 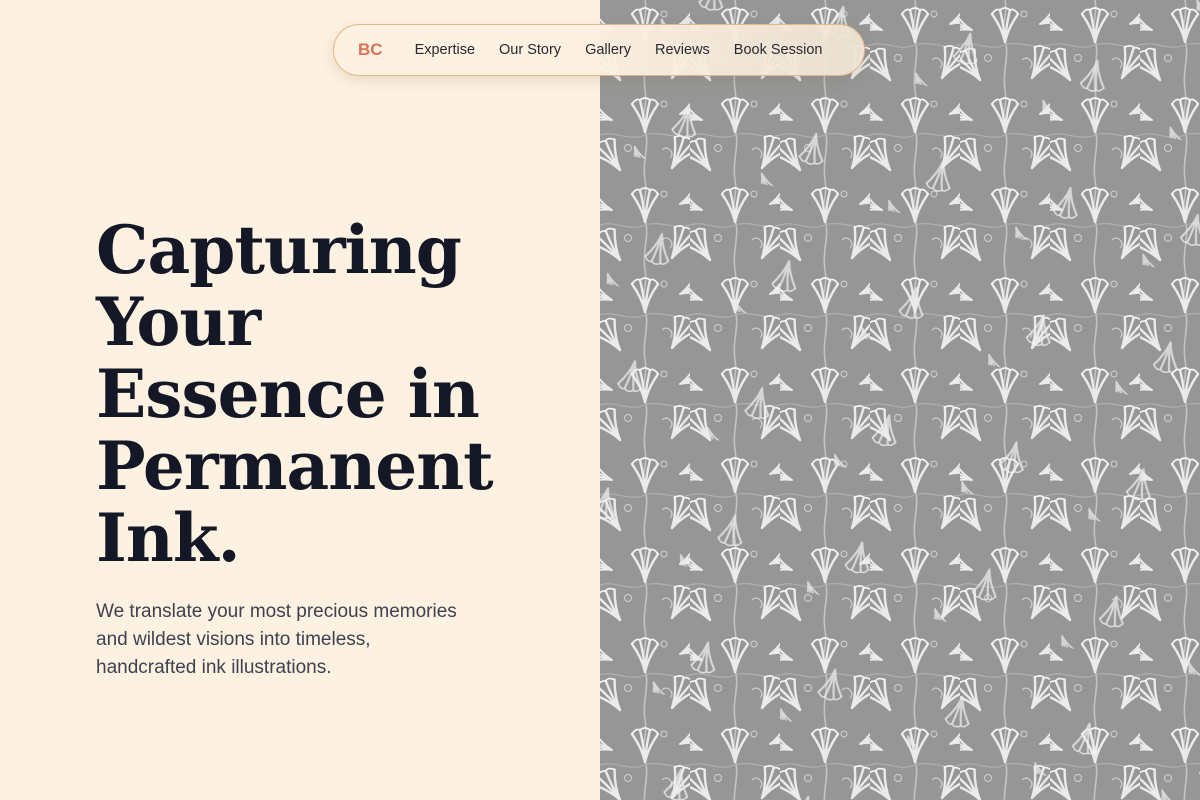 What do you see at coordinates (445, 50) in the screenshot?
I see `nav-link-expertise: Expertise` at bounding box center [445, 50].